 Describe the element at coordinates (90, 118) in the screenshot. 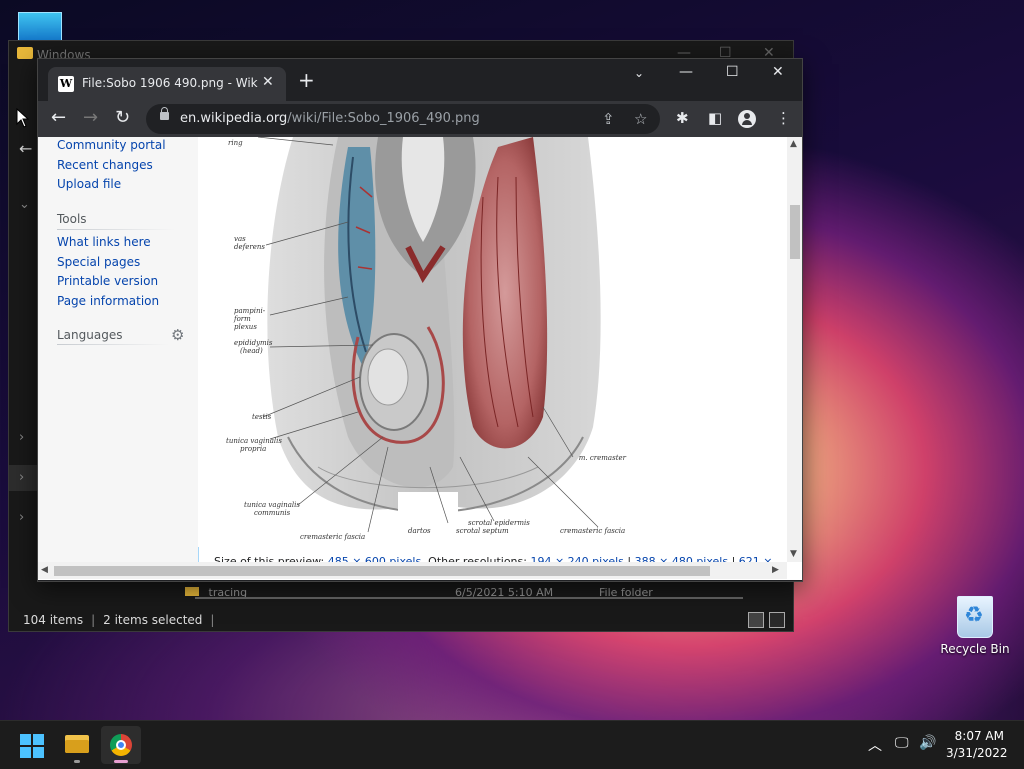

I see `forward-icon: →` at that location.